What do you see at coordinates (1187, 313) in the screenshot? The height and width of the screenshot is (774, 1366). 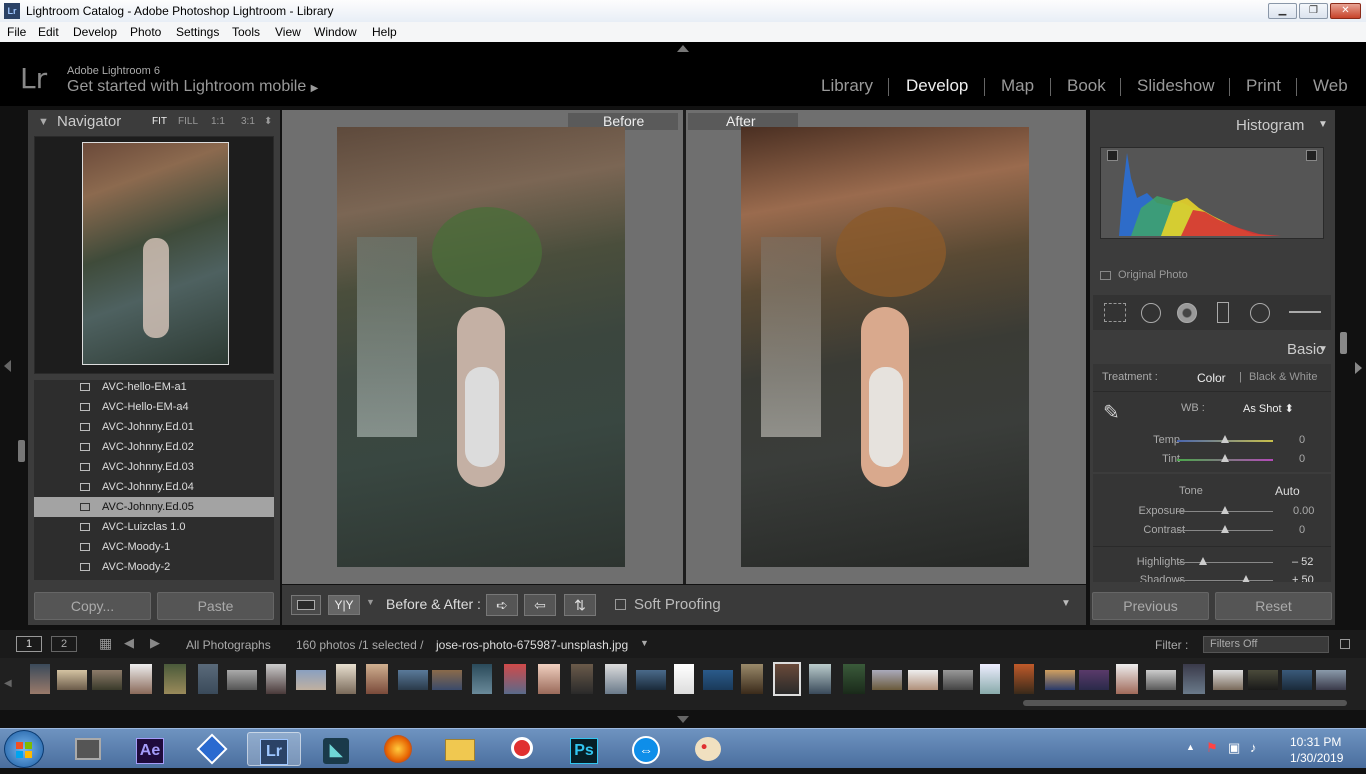 I see `red-eye-tool-icon` at bounding box center [1187, 313].